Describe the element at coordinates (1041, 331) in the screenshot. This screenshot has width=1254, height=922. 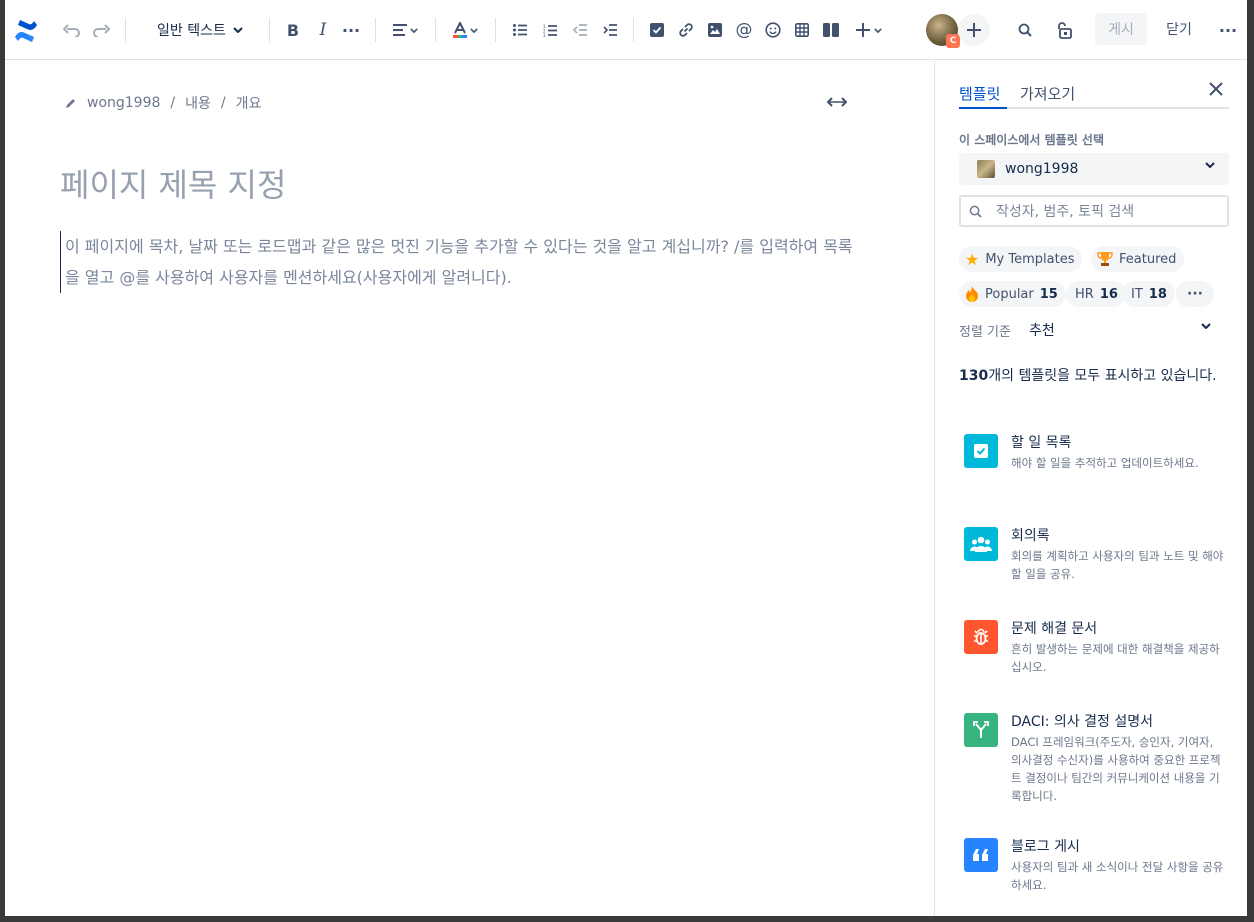
I see `sort-value: 추천` at that location.